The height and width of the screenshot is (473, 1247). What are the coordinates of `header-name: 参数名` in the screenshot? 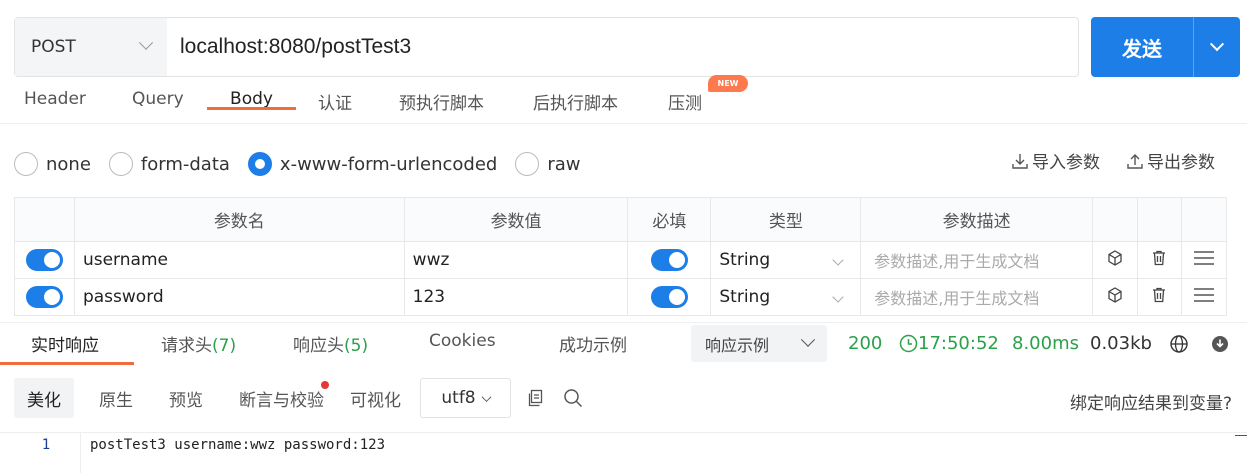 It's located at (239, 219).